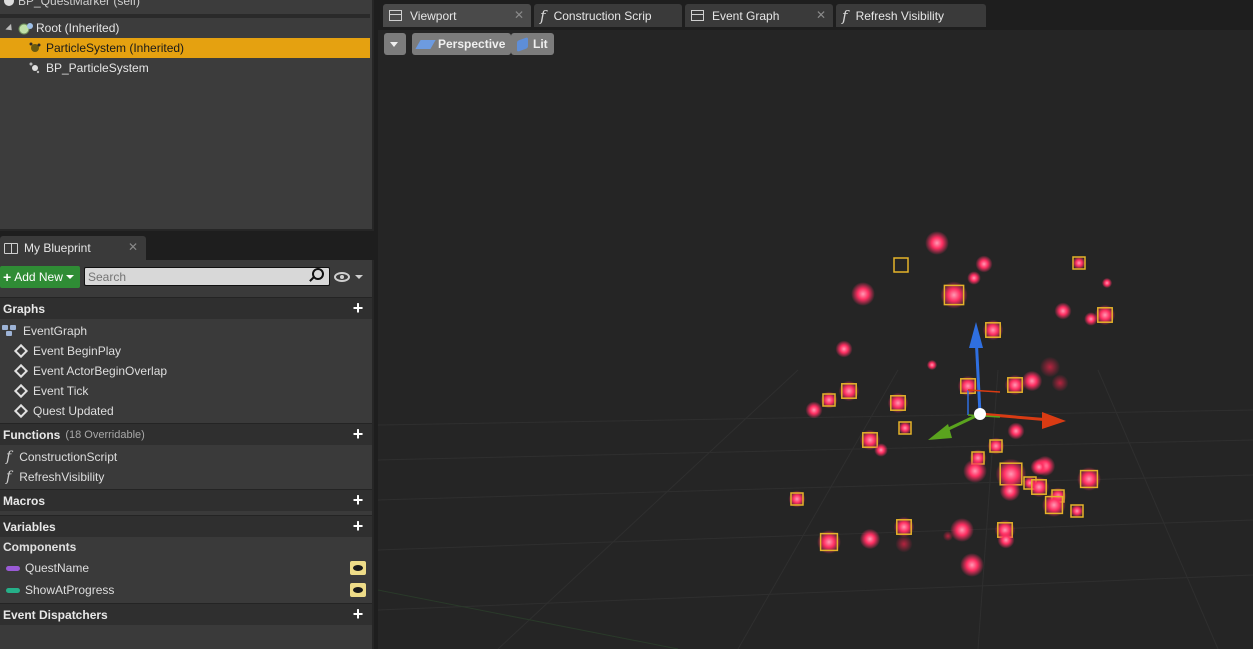  I want to click on viewport-icon, so click(395, 15).